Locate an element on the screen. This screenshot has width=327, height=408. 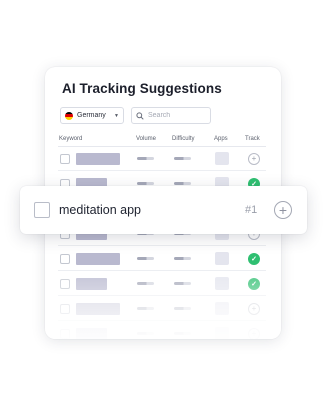
add-track-button: + is located at coordinates (283, 210).